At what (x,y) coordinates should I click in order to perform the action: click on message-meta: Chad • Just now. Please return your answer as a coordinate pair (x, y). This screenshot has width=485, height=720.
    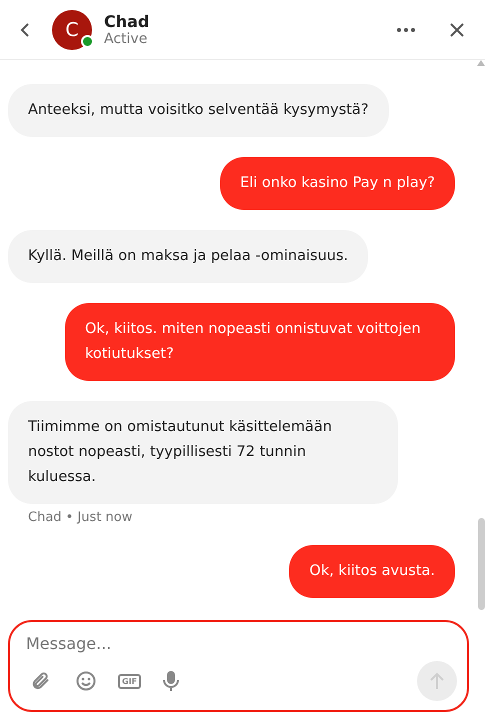
    Looking at the image, I should click on (80, 517).